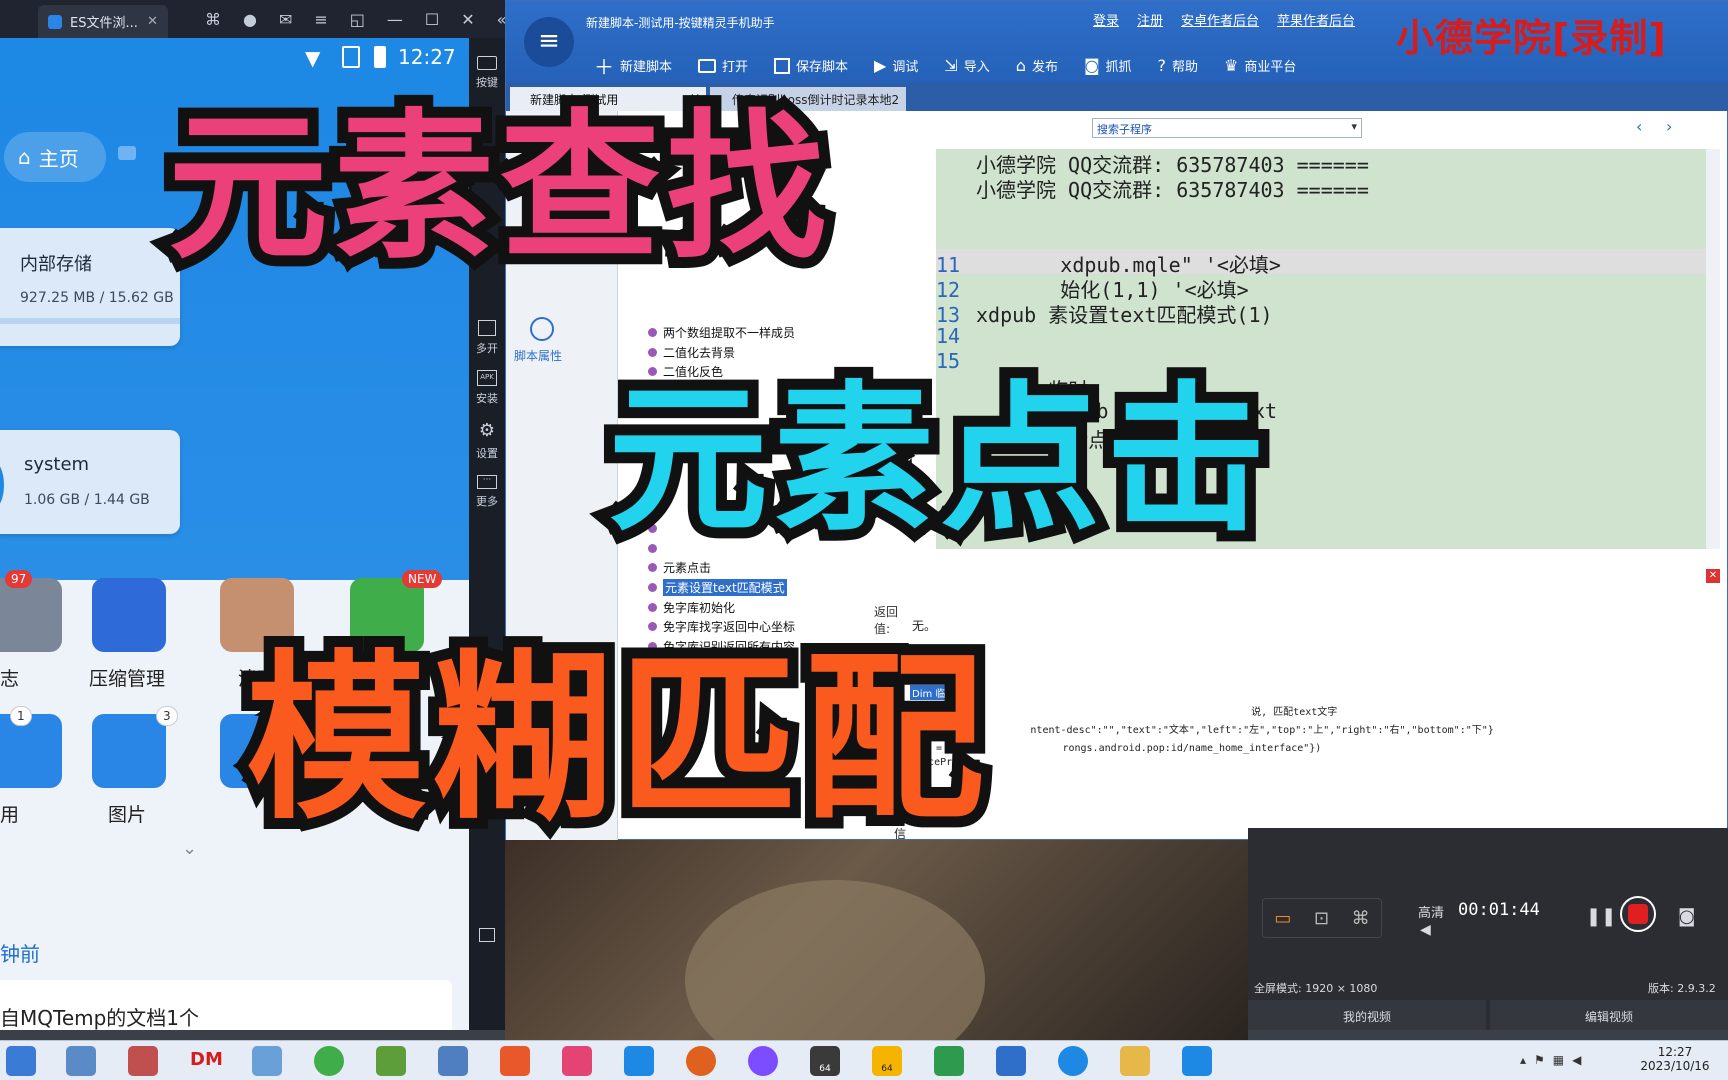 The width and height of the screenshot is (1728, 1080). What do you see at coordinates (1321, 313) in the screenshot?
I see `code-line: 13 xdpub 素设置text匹配模式(1)` at bounding box center [1321, 313].